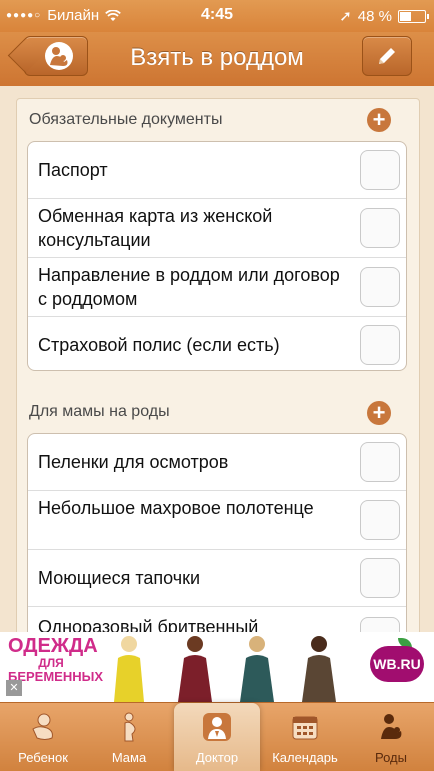  What do you see at coordinates (217, 727) in the screenshot?
I see `doctor-icon` at bounding box center [217, 727].